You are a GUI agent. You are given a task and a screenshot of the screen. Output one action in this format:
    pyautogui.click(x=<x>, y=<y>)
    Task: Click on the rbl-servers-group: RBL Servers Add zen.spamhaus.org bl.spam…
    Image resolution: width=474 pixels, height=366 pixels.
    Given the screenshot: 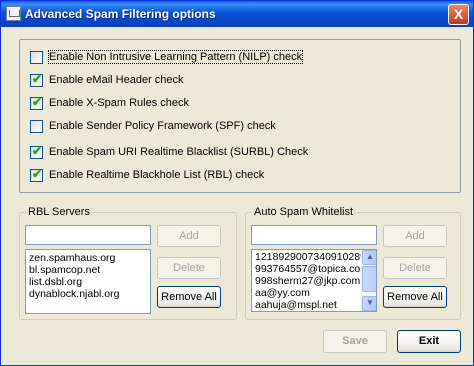 What is the action you would take?
    pyautogui.click(x=128, y=263)
    